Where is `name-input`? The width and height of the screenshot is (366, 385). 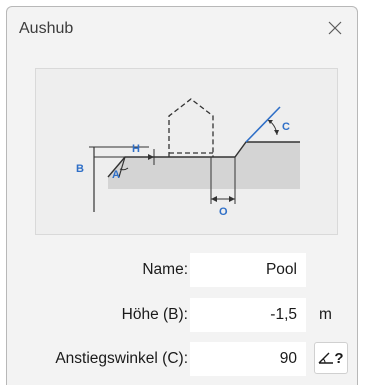 name-input is located at coordinates (248, 270).